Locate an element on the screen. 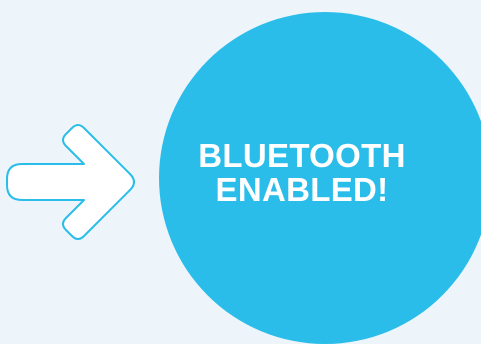 The height and width of the screenshot is (344, 481). status-message: BLUETOOTH ENABLED! is located at coordinates (302, 173).